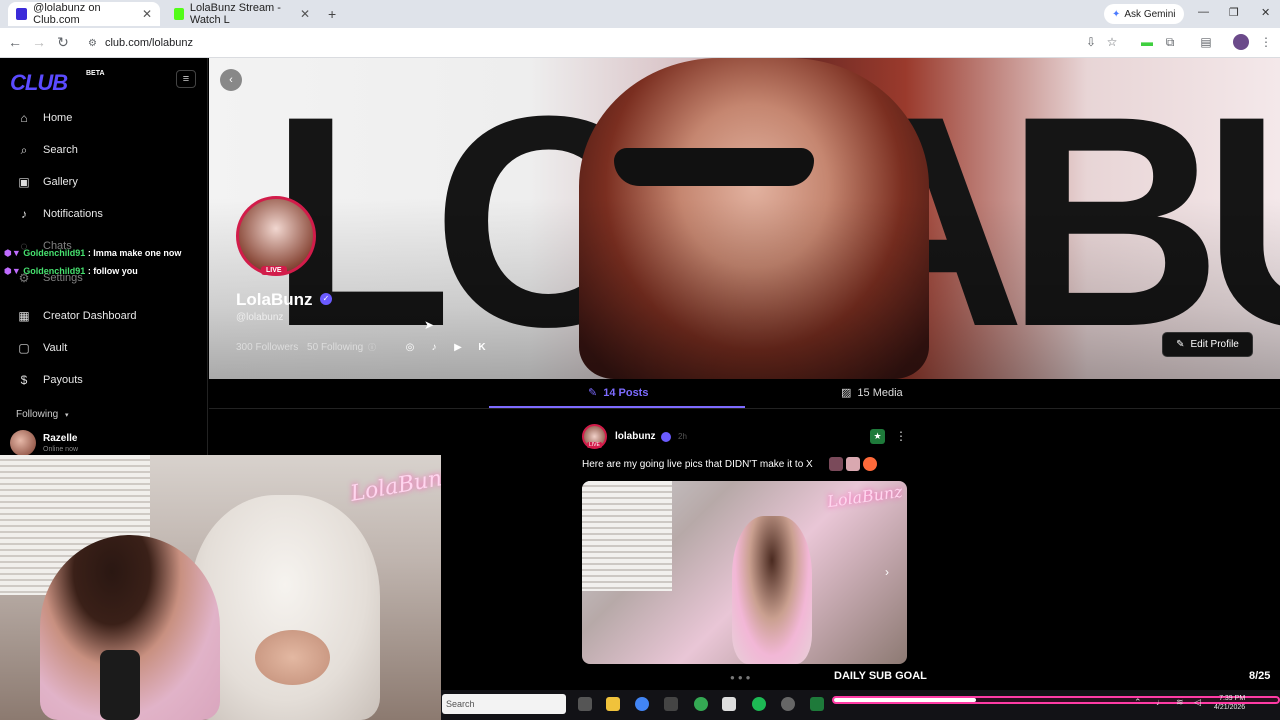 The width and height of the screenshot is (1280, 720). Describe the element at coordinates (682, 436) in the screenshot. I see `post-timestamp: 2h` at that location.